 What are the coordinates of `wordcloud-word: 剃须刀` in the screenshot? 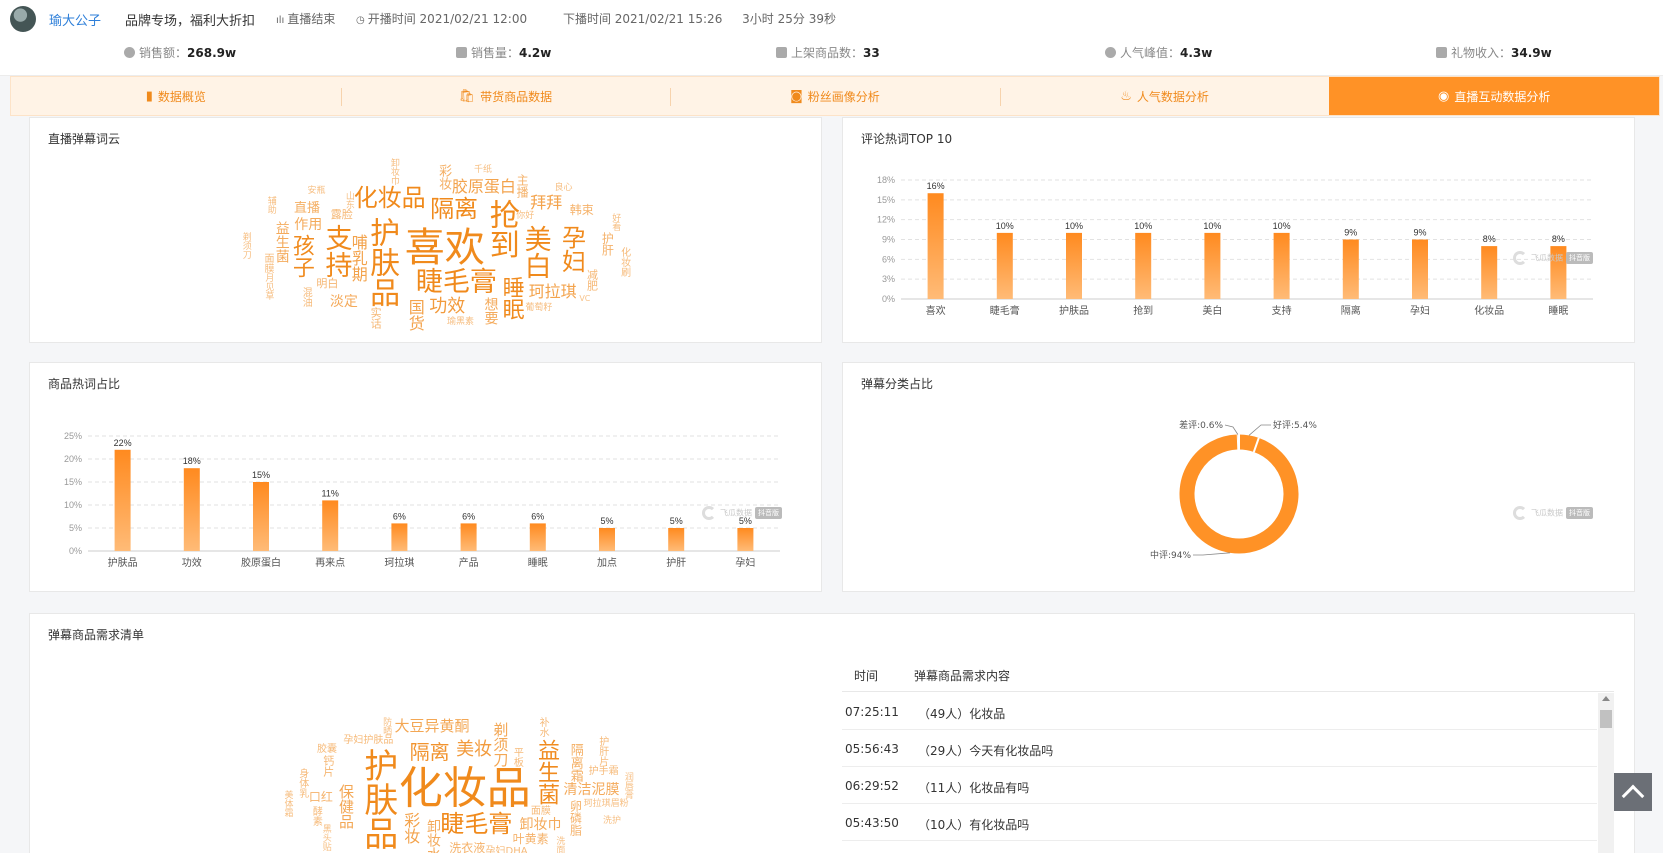 It's located at (245, 246).